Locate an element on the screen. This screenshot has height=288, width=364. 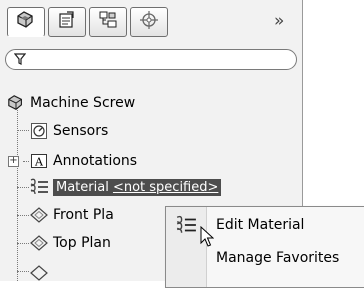
tree-root: Machine Screw is located at coordinates (70, 103).